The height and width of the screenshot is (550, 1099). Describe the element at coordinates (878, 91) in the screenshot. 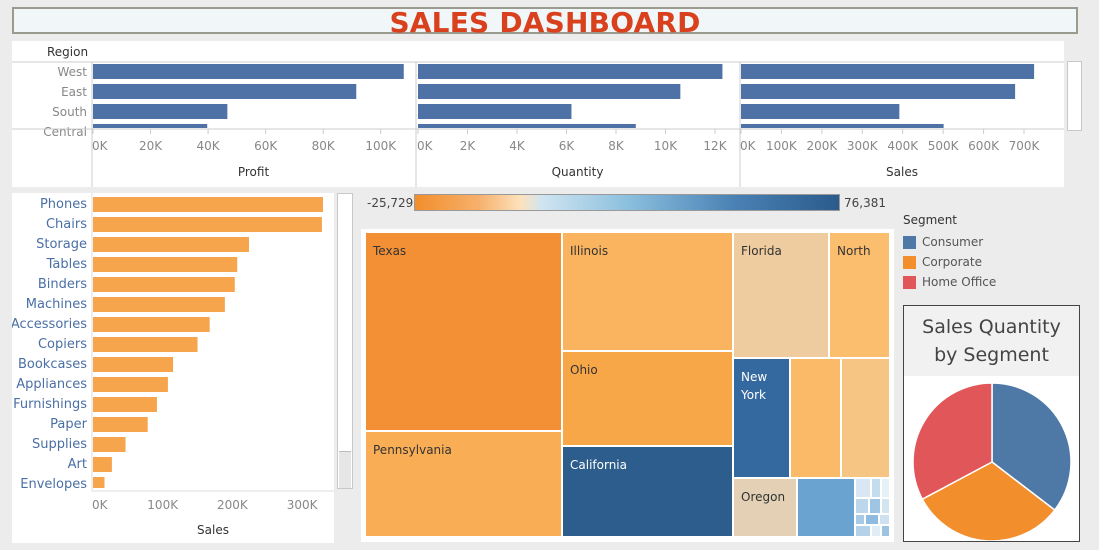

I see `region-bar-sales-east` at that location.